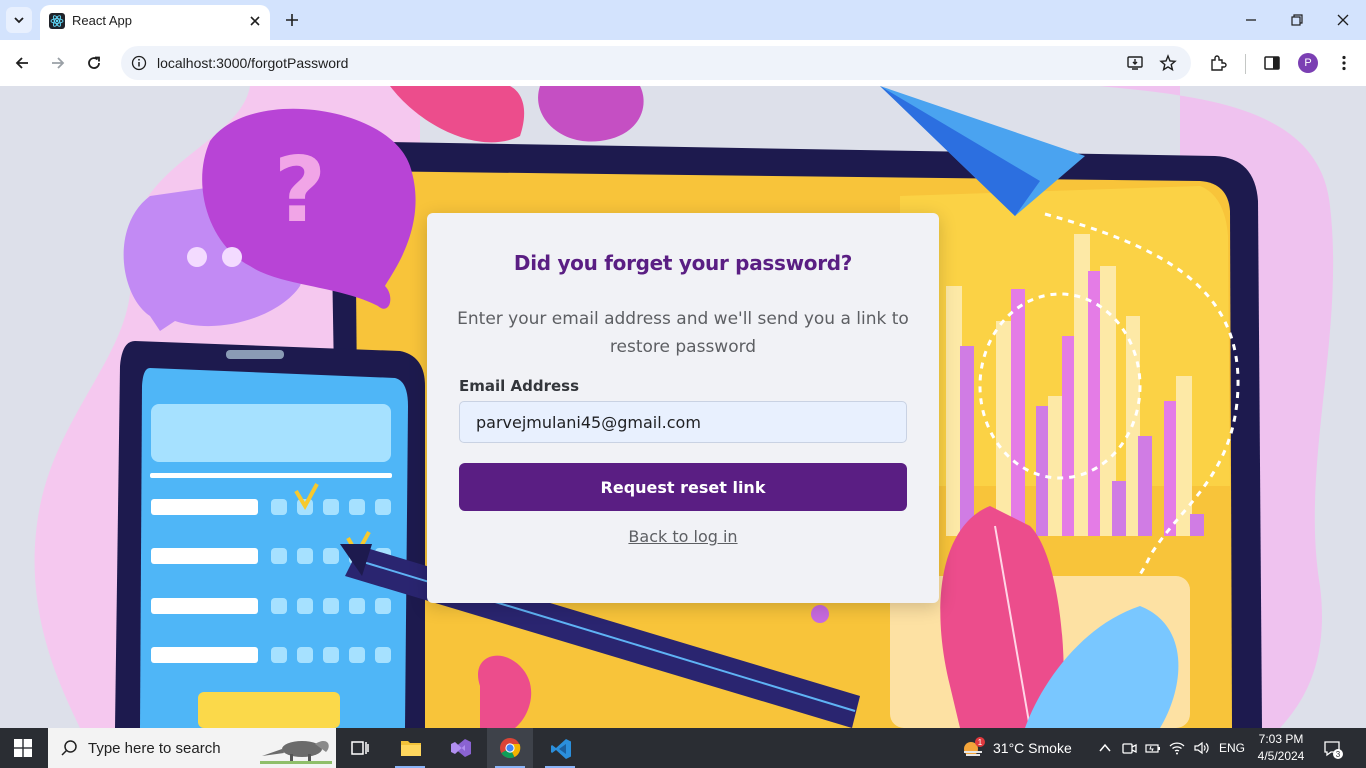  What do you see at coordinates (980, 742) in the screenshot?
I see `weather-badge: 1` at bounding box center [980, 742].